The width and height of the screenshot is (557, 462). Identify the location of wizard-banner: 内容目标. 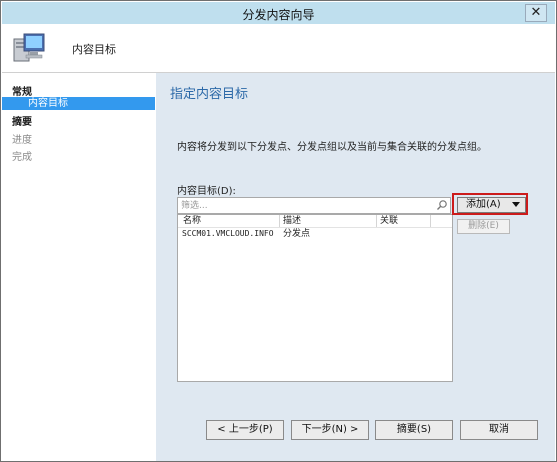
(278, 48).